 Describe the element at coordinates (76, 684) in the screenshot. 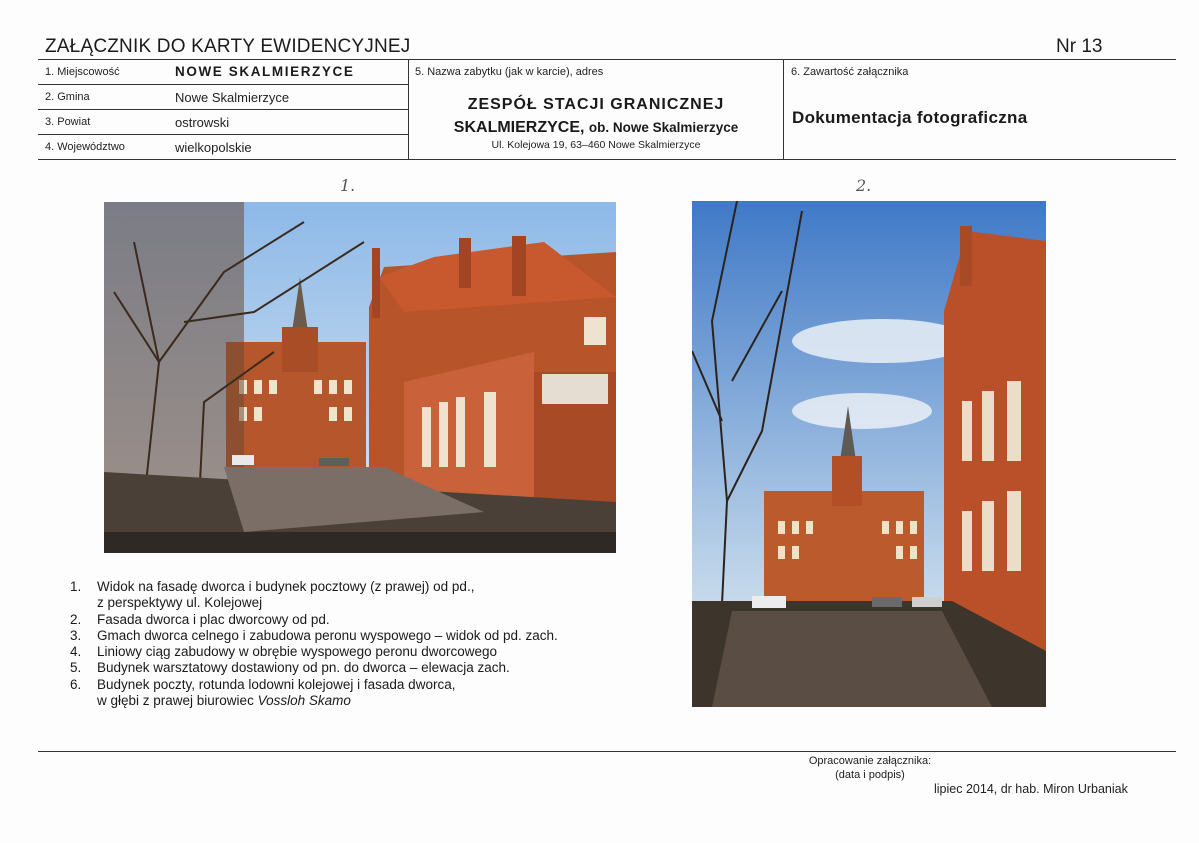

I see `caption-number: 6.` at that location.